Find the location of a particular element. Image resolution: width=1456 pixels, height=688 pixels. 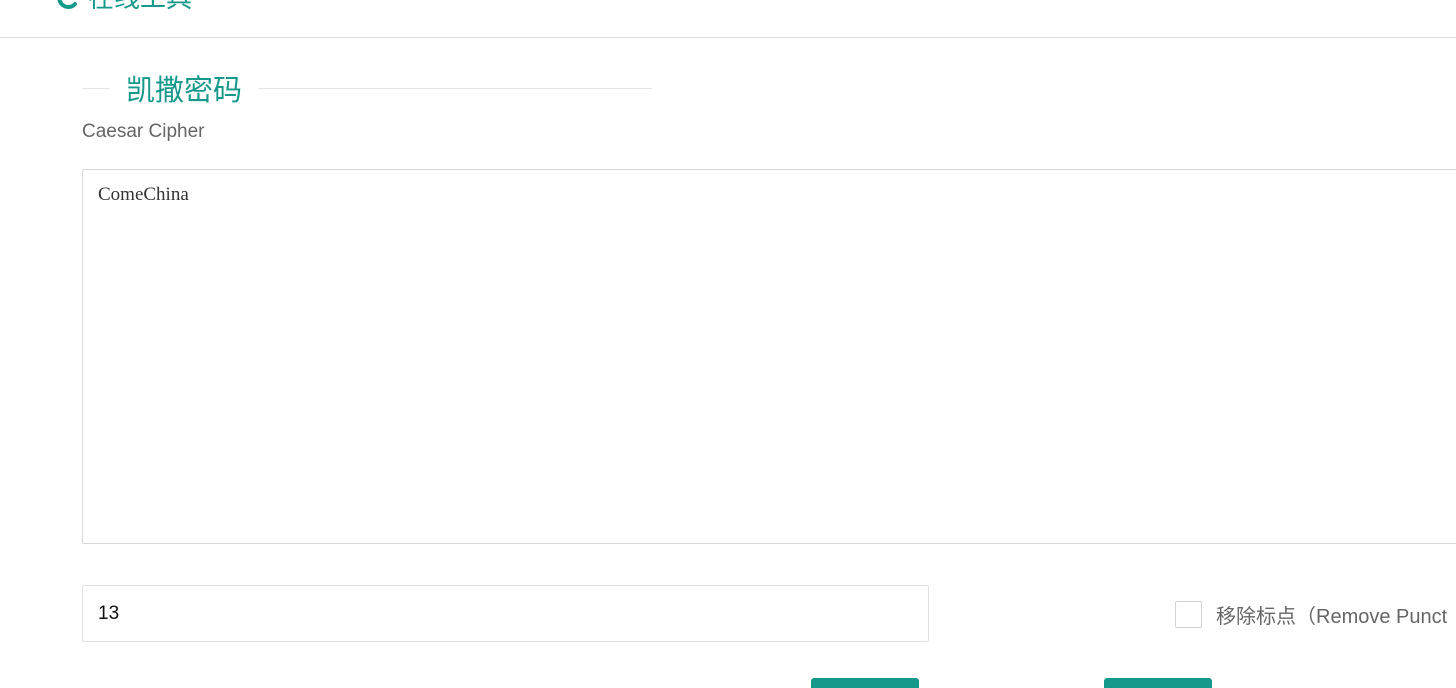

section-heading: 凯撒密码 is located at coordinates (367, 88).